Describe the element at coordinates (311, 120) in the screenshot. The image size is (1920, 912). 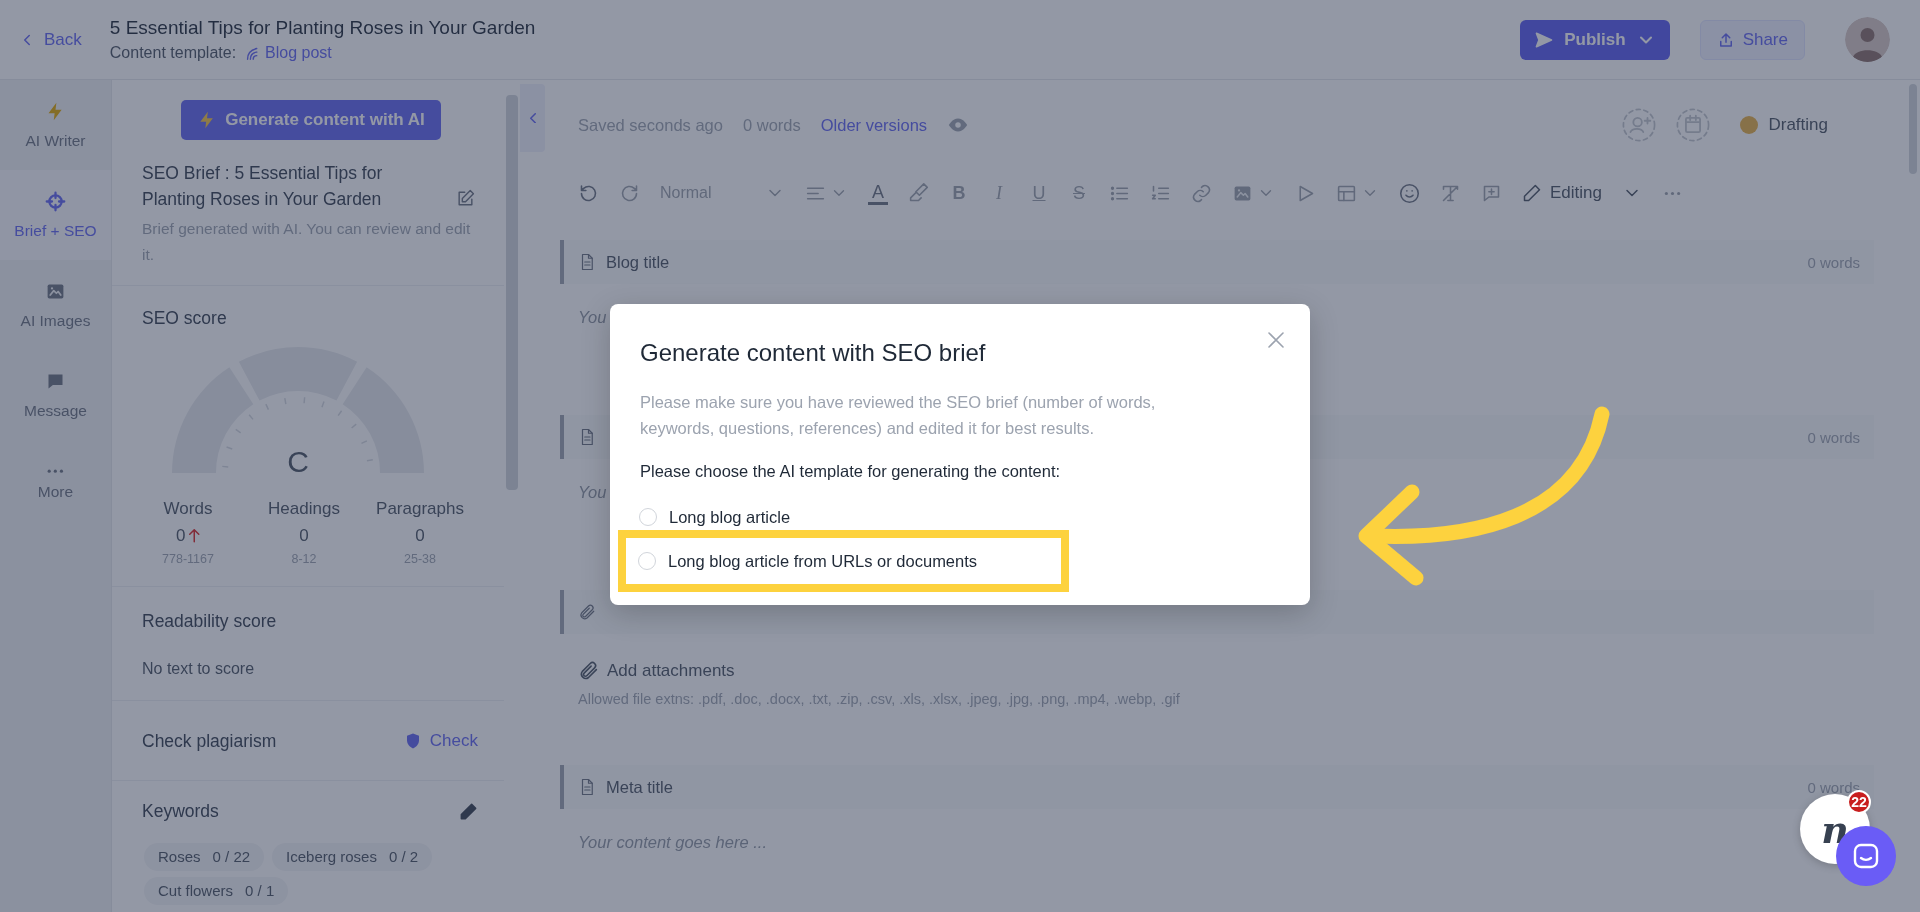
I see `generate-button: Generate content with AI` at that location.